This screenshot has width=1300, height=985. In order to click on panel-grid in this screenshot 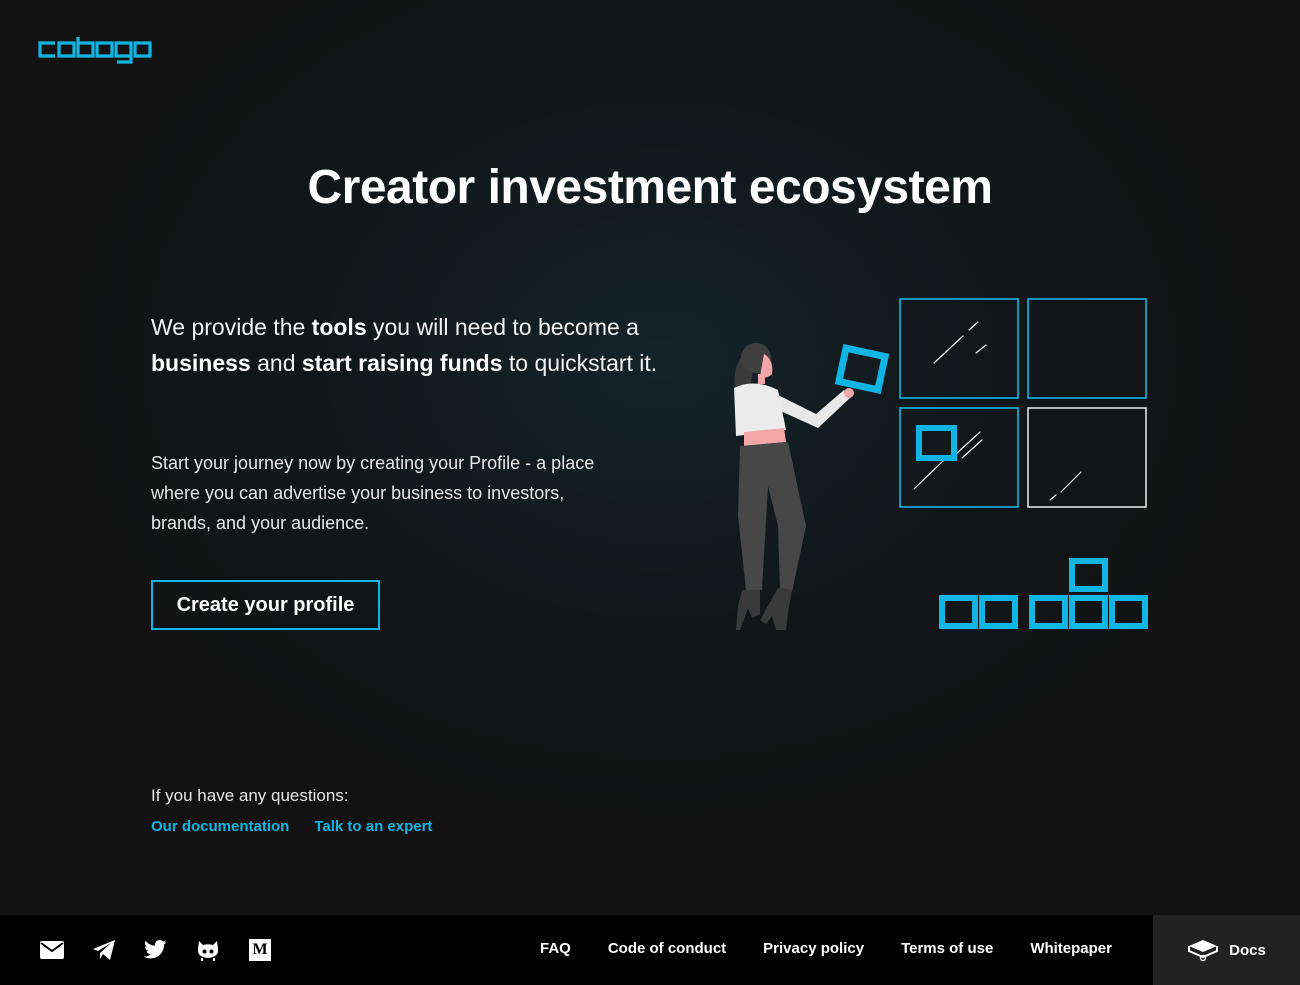, I will do `click(1023, 403)`.